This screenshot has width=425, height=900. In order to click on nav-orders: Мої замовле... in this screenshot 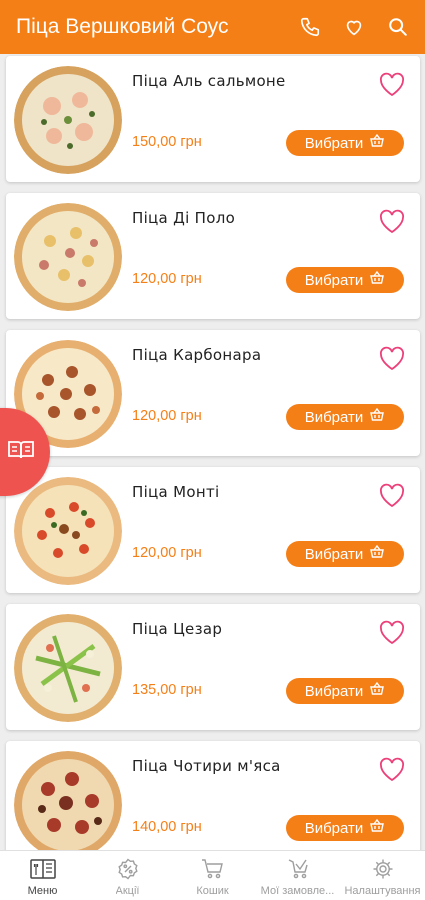, I will do `click(297, 875)`.